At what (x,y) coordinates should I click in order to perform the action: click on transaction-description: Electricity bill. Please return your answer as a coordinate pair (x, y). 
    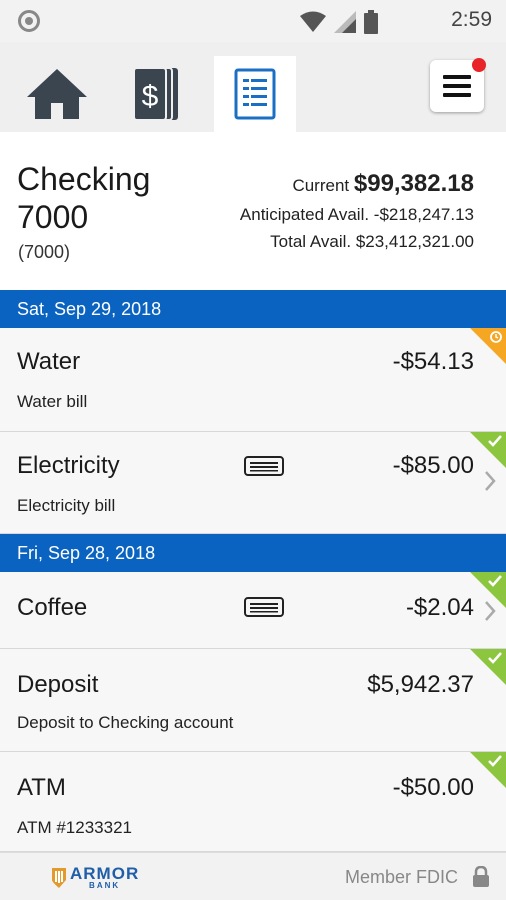
    Looking at the image, I should click on (66, 505).